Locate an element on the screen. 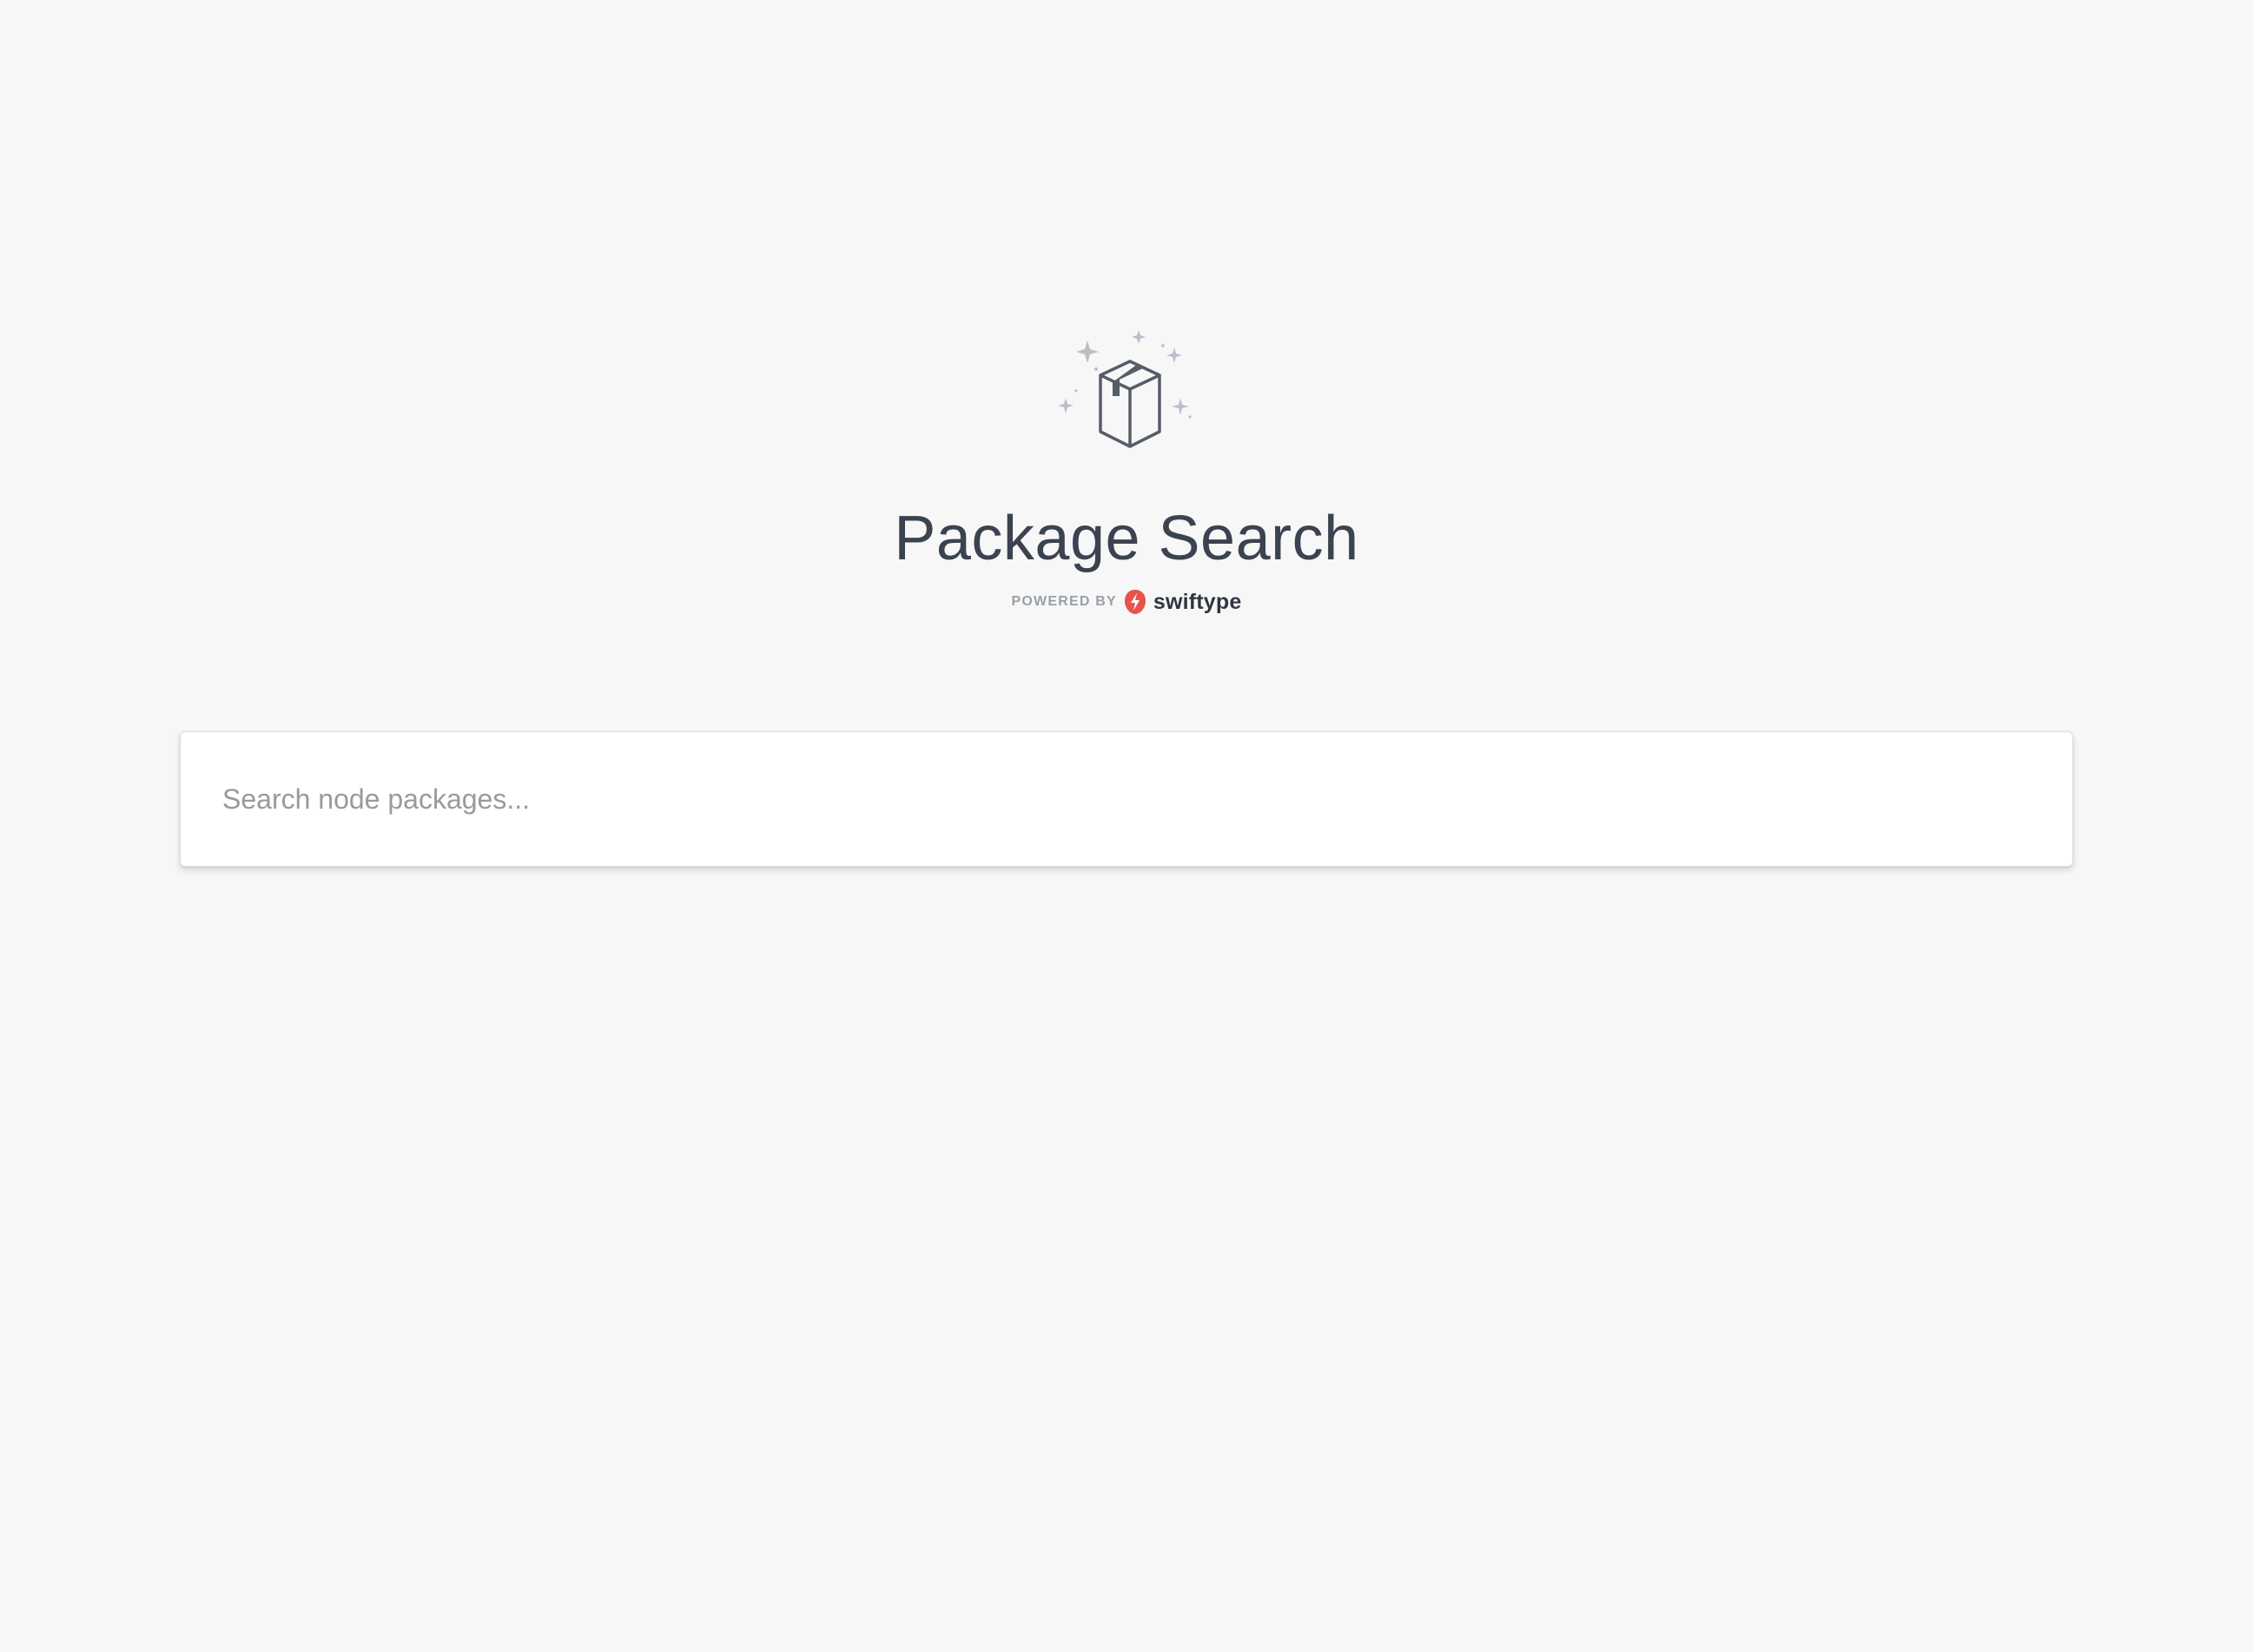 The height and width of the screenshot is (1652, 2253). search-box is located at coordinates (1126, 799).